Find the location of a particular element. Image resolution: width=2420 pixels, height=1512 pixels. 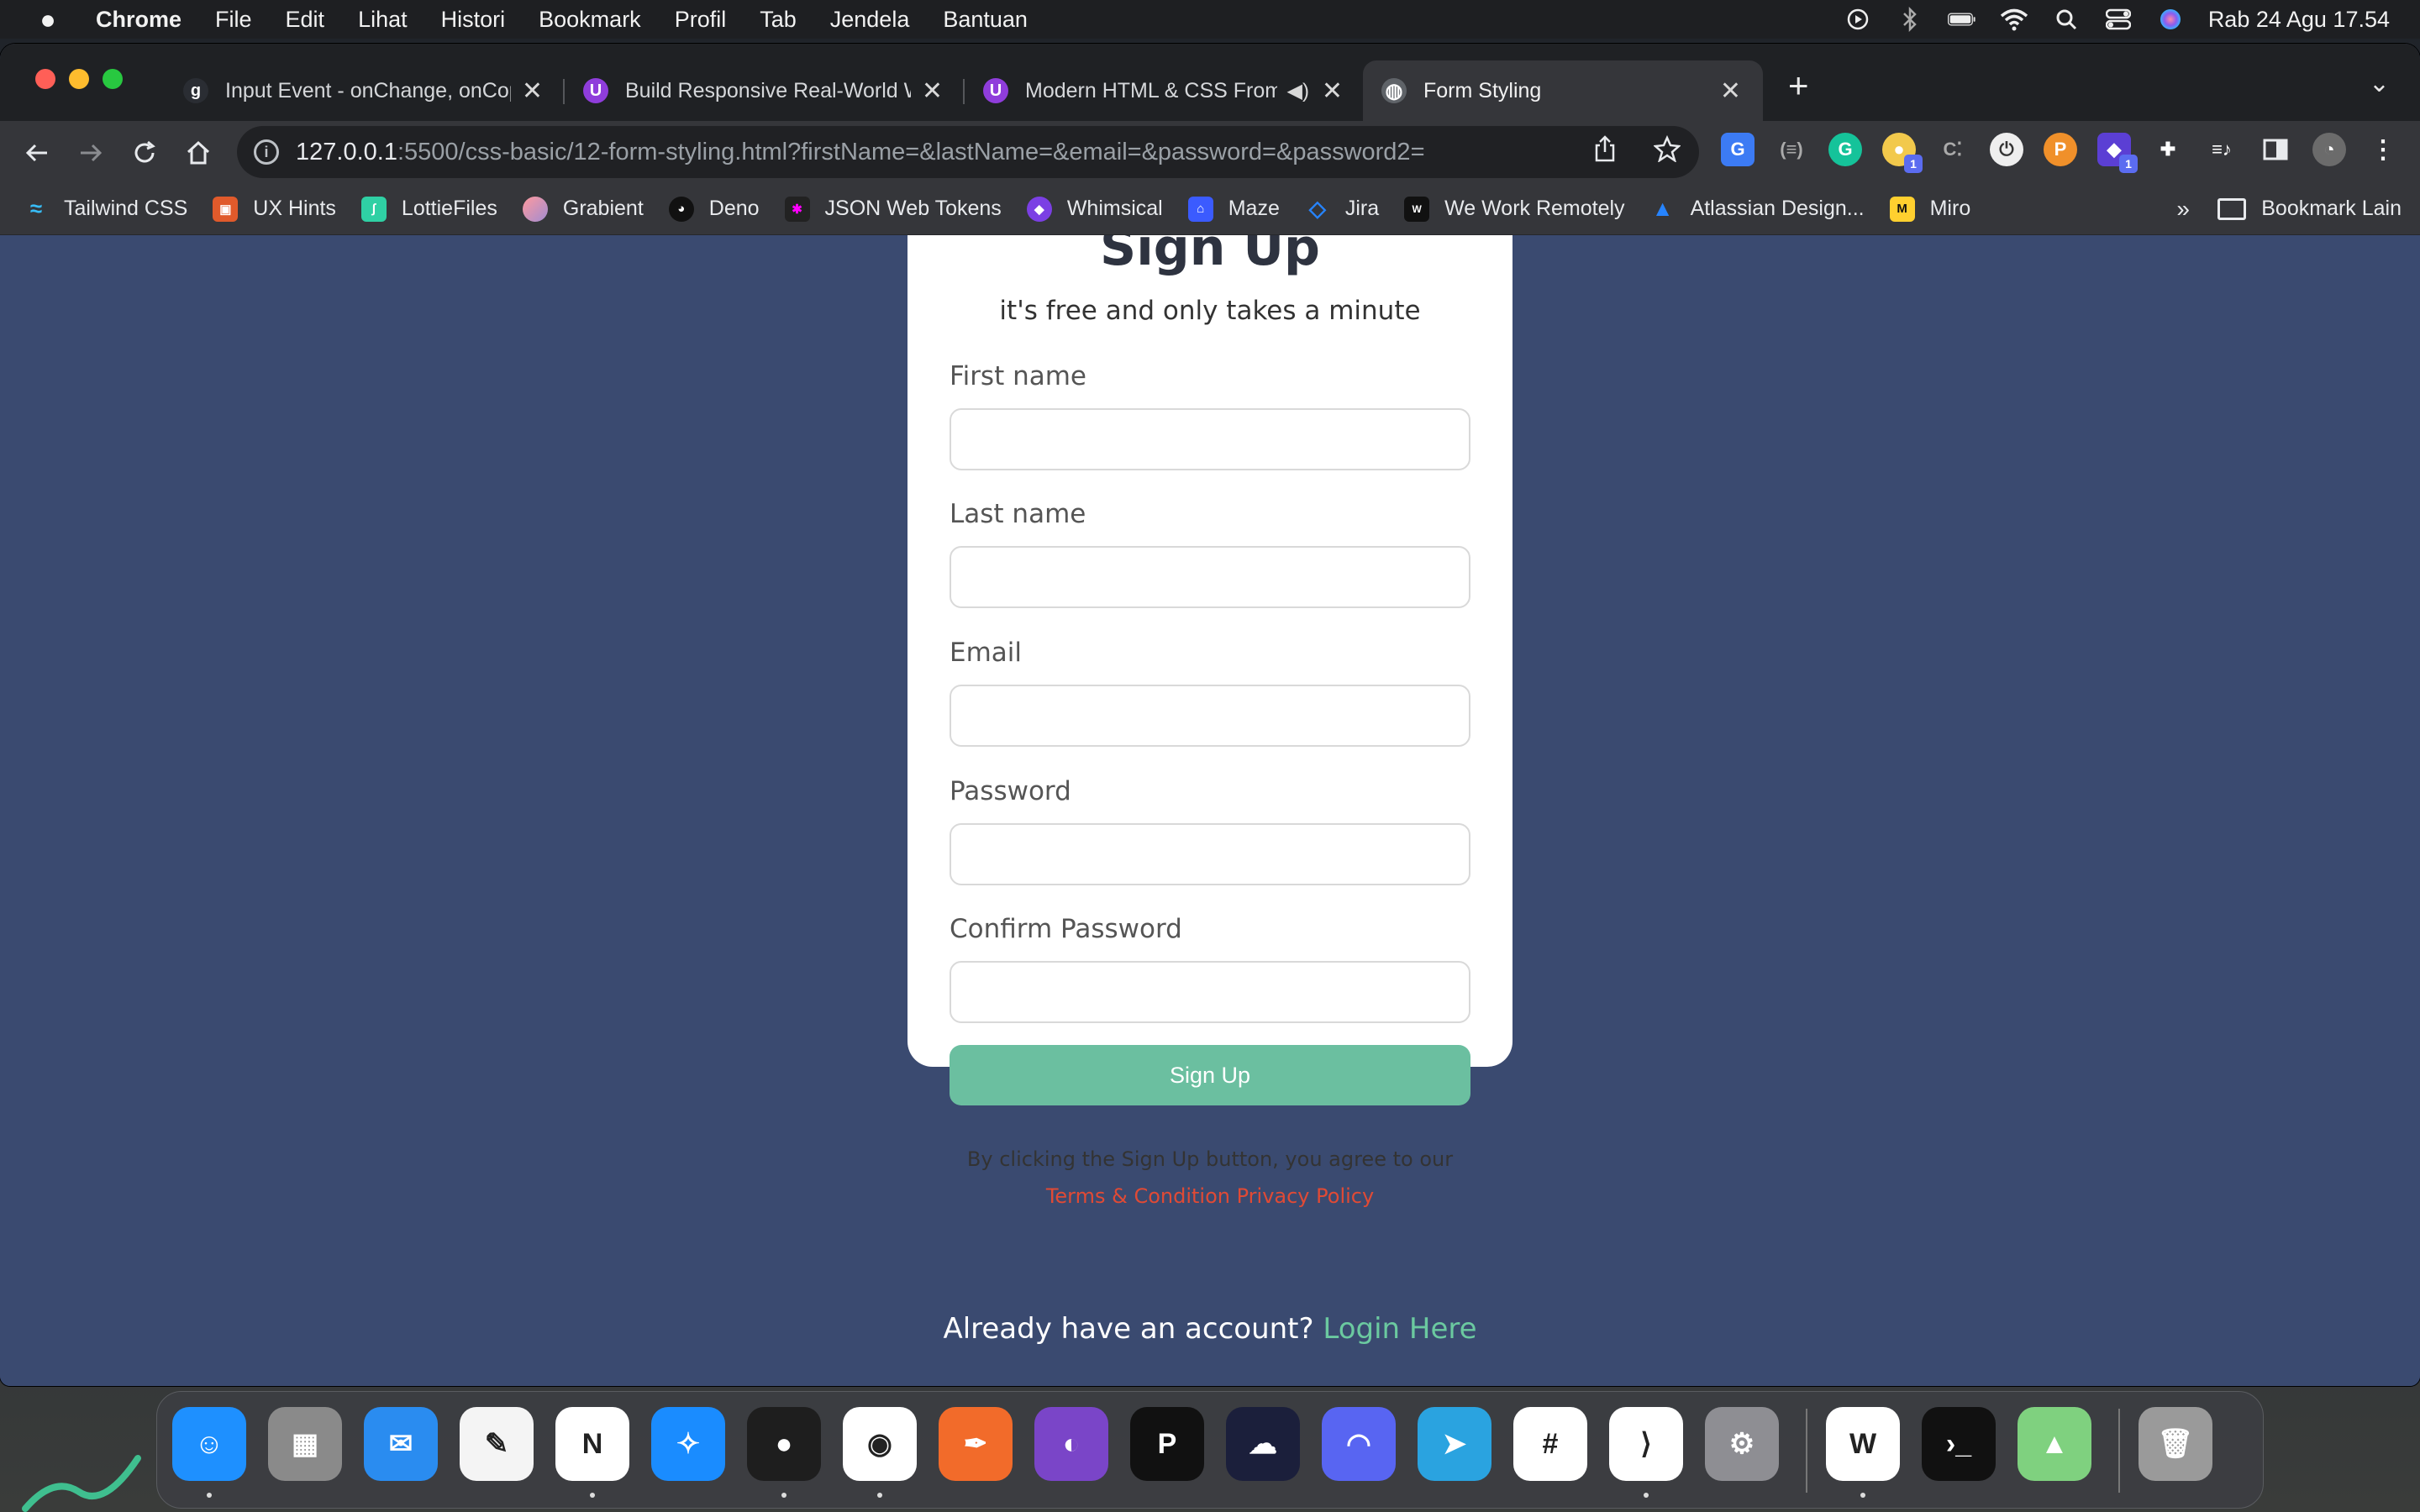

vscode-icon: ⟩ is located at coordinates (1646, 1444).